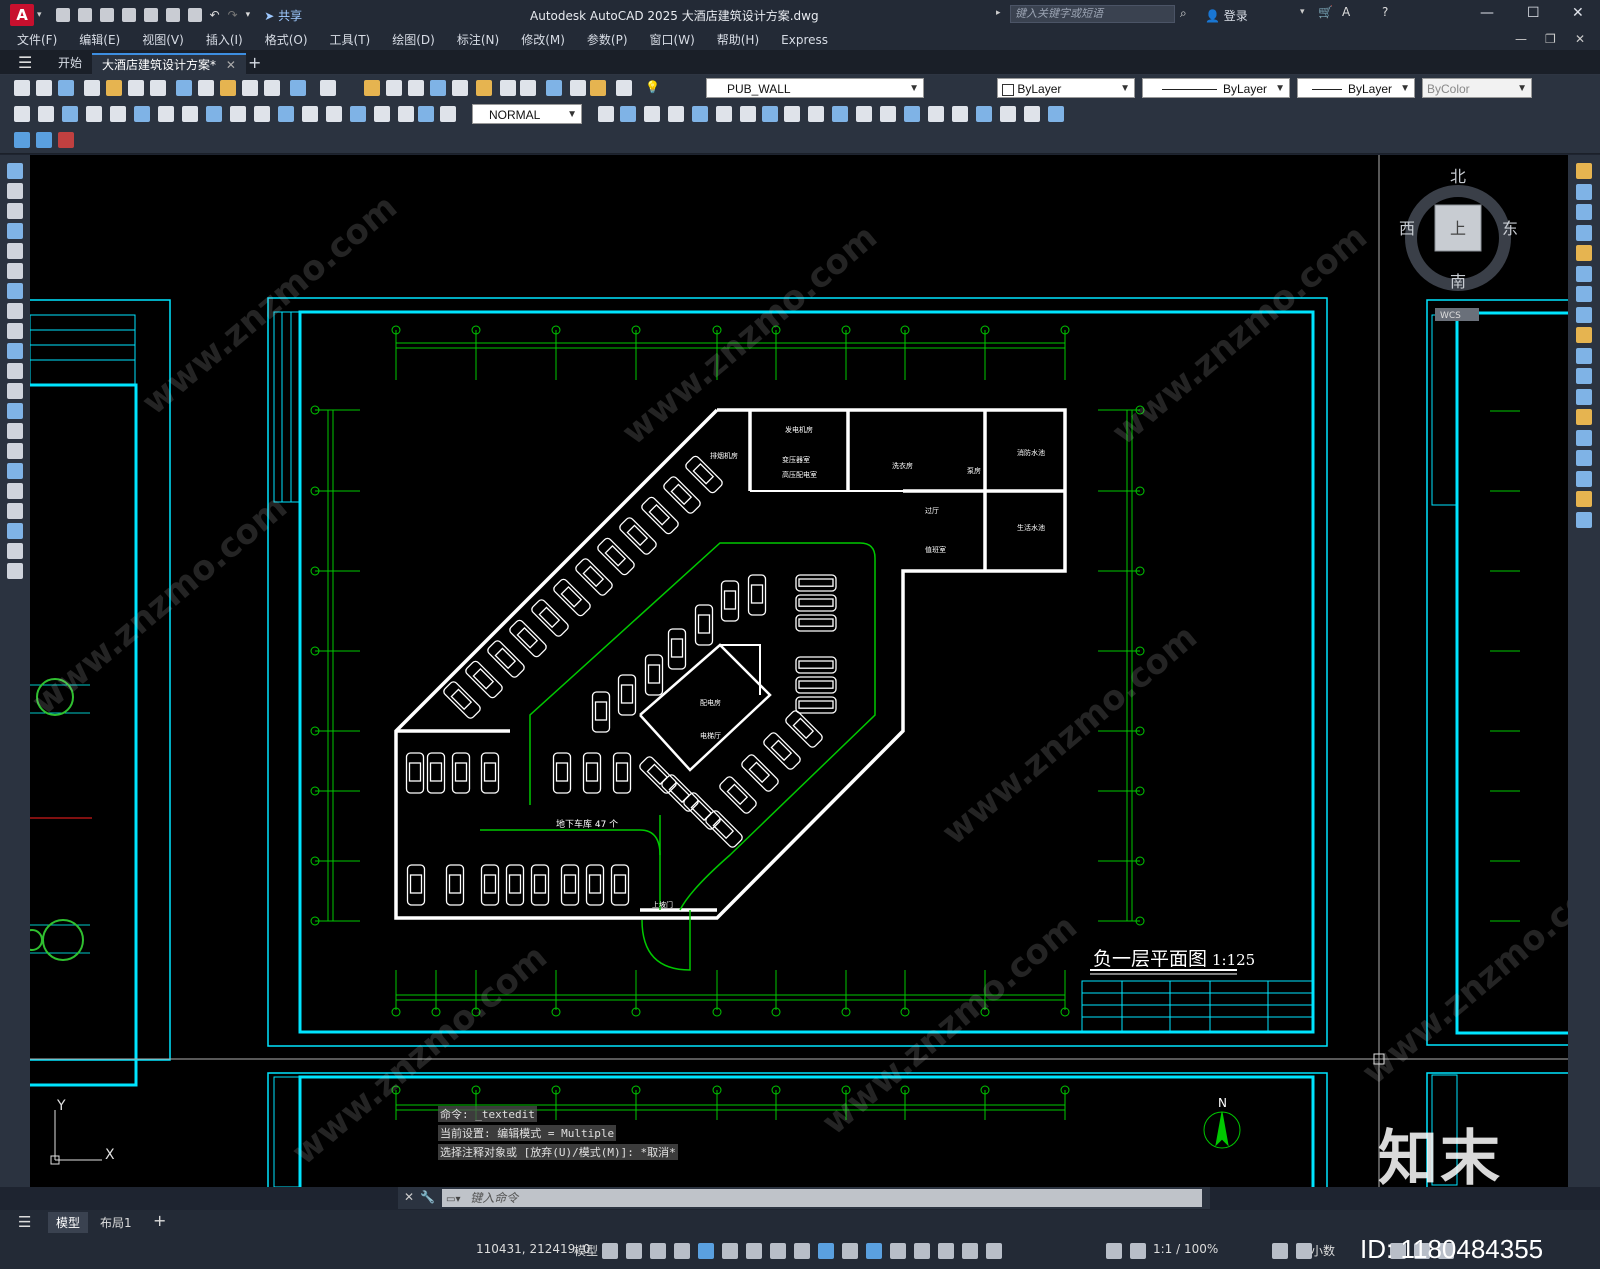 This screenshot has height=1269, width=1600. Describe the element at coordinates (372, 88) in the screenshot. I see `zoom-realtime-icon` at that location.